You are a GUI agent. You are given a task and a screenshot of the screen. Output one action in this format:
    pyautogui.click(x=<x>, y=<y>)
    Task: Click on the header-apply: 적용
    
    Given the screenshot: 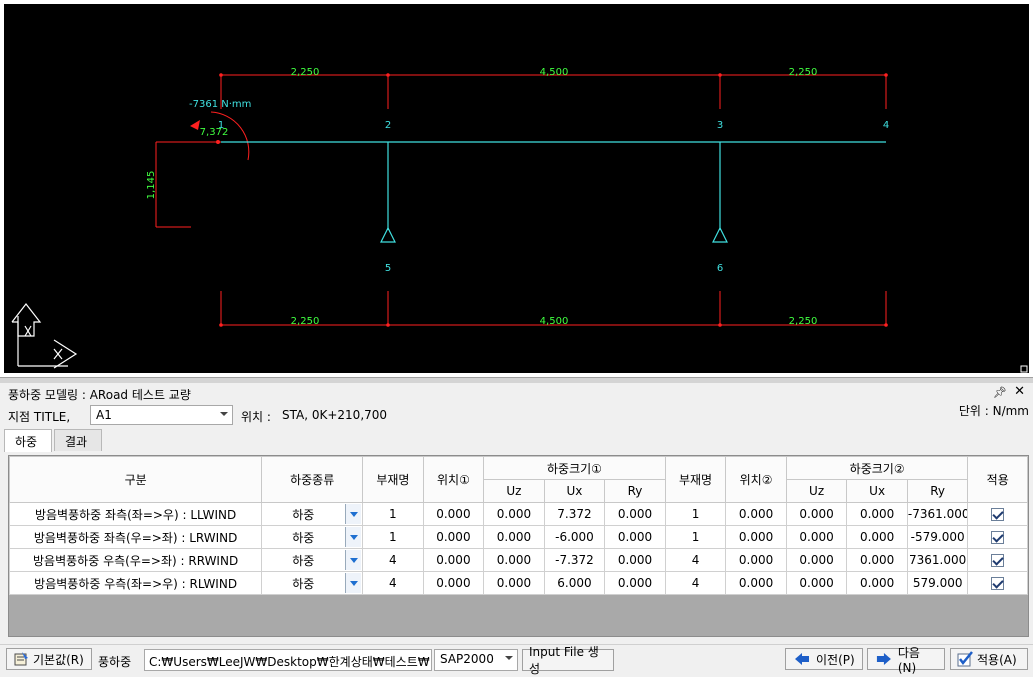 What is the action you would take?
    pyautogui.click(x=997, y=479)
    